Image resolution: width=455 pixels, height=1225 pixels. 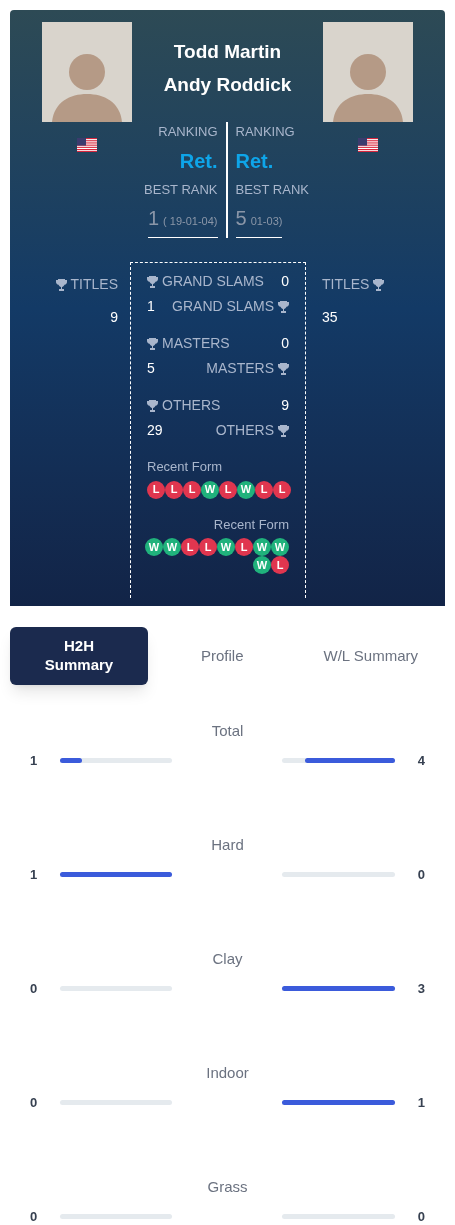 What do you see at coordinates (151, 306) in the screenshot?
I see `category-count: 1` at bounding box center [151, 306].